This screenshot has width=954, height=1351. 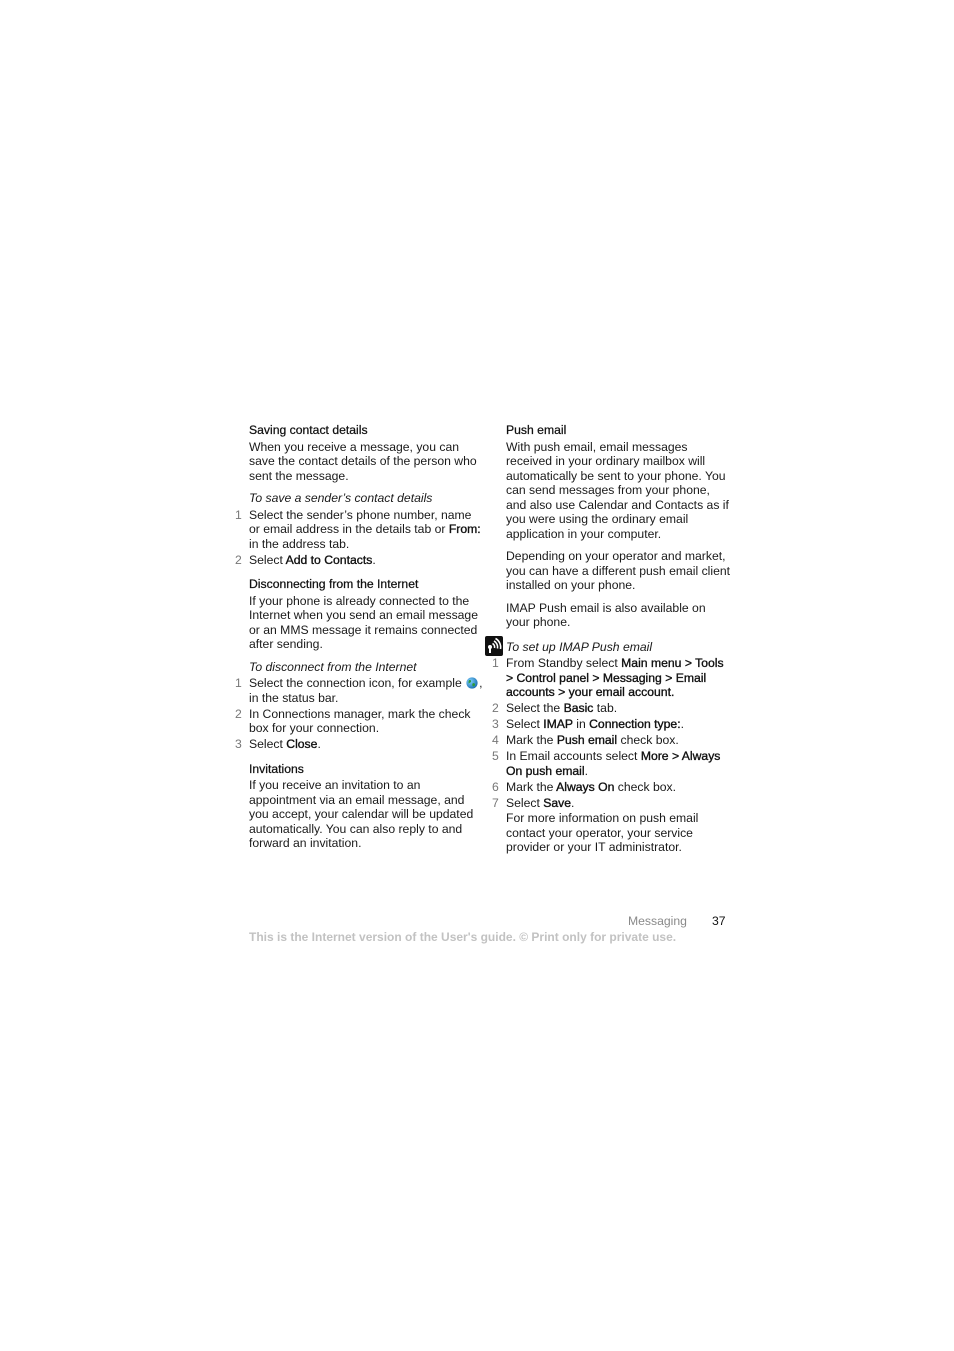 What do you see at coordinates (495, 786) in the screenshot?
I see `step-number: 6` at bounding box center [495, 786].